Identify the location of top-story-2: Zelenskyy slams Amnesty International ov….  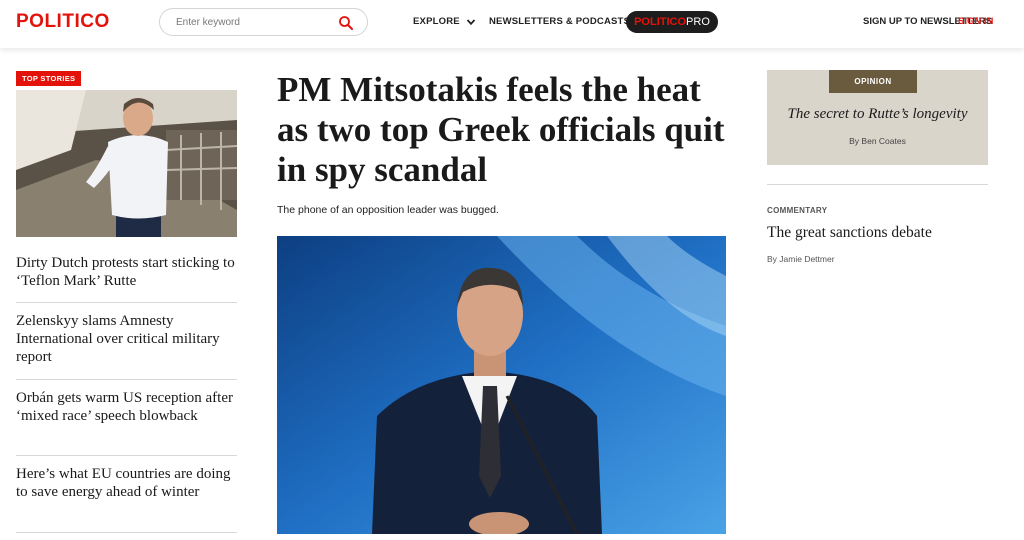
(126, 339).